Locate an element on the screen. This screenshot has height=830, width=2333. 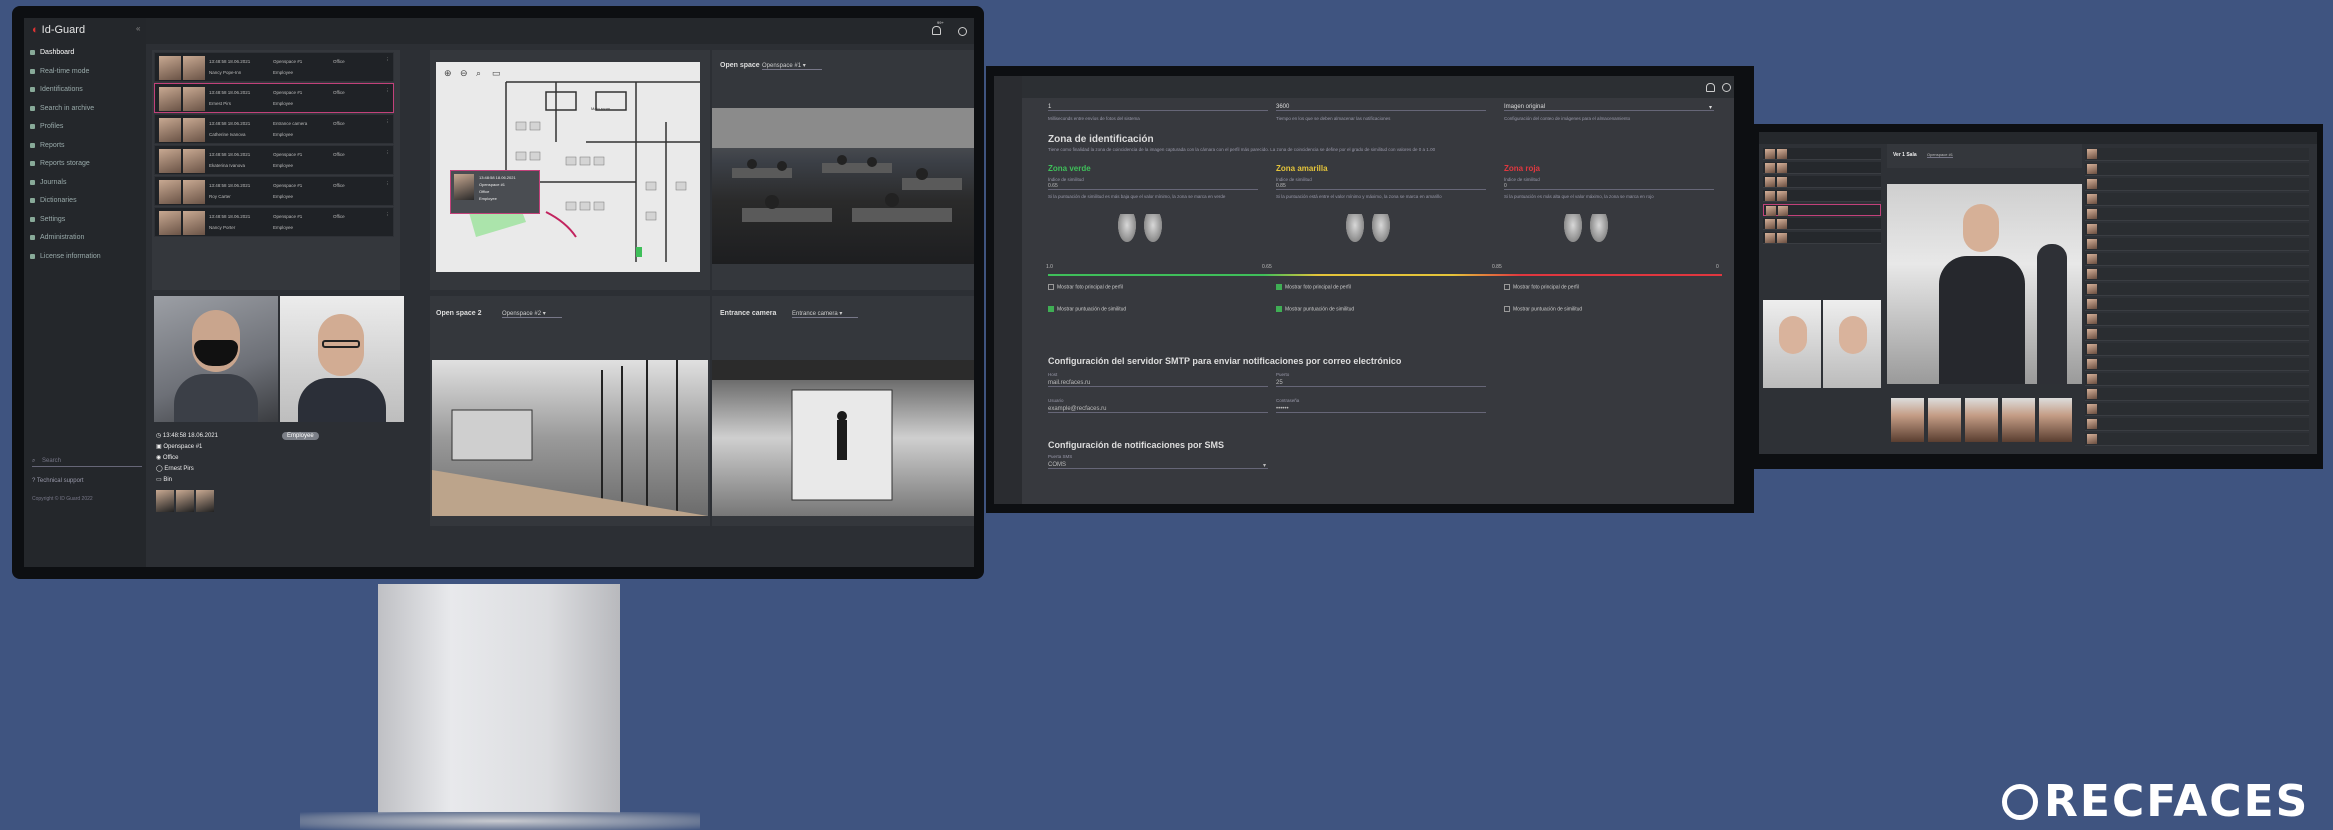
smtp-port-input: 25 is located at coordinates (1381, 383).